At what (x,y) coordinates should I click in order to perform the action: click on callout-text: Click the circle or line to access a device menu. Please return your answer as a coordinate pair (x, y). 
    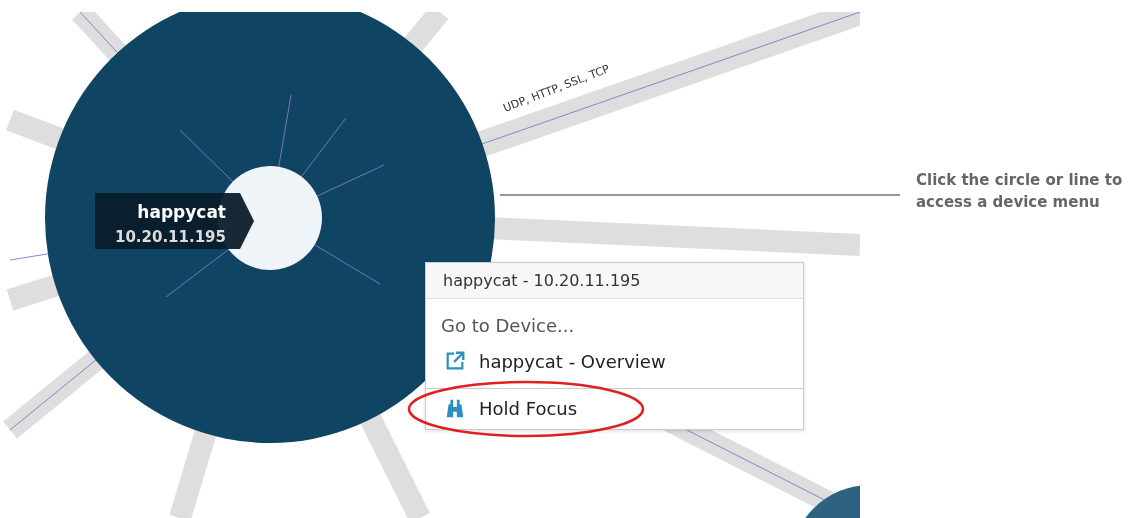
    Looking at the image, I should click on (1020, 191).